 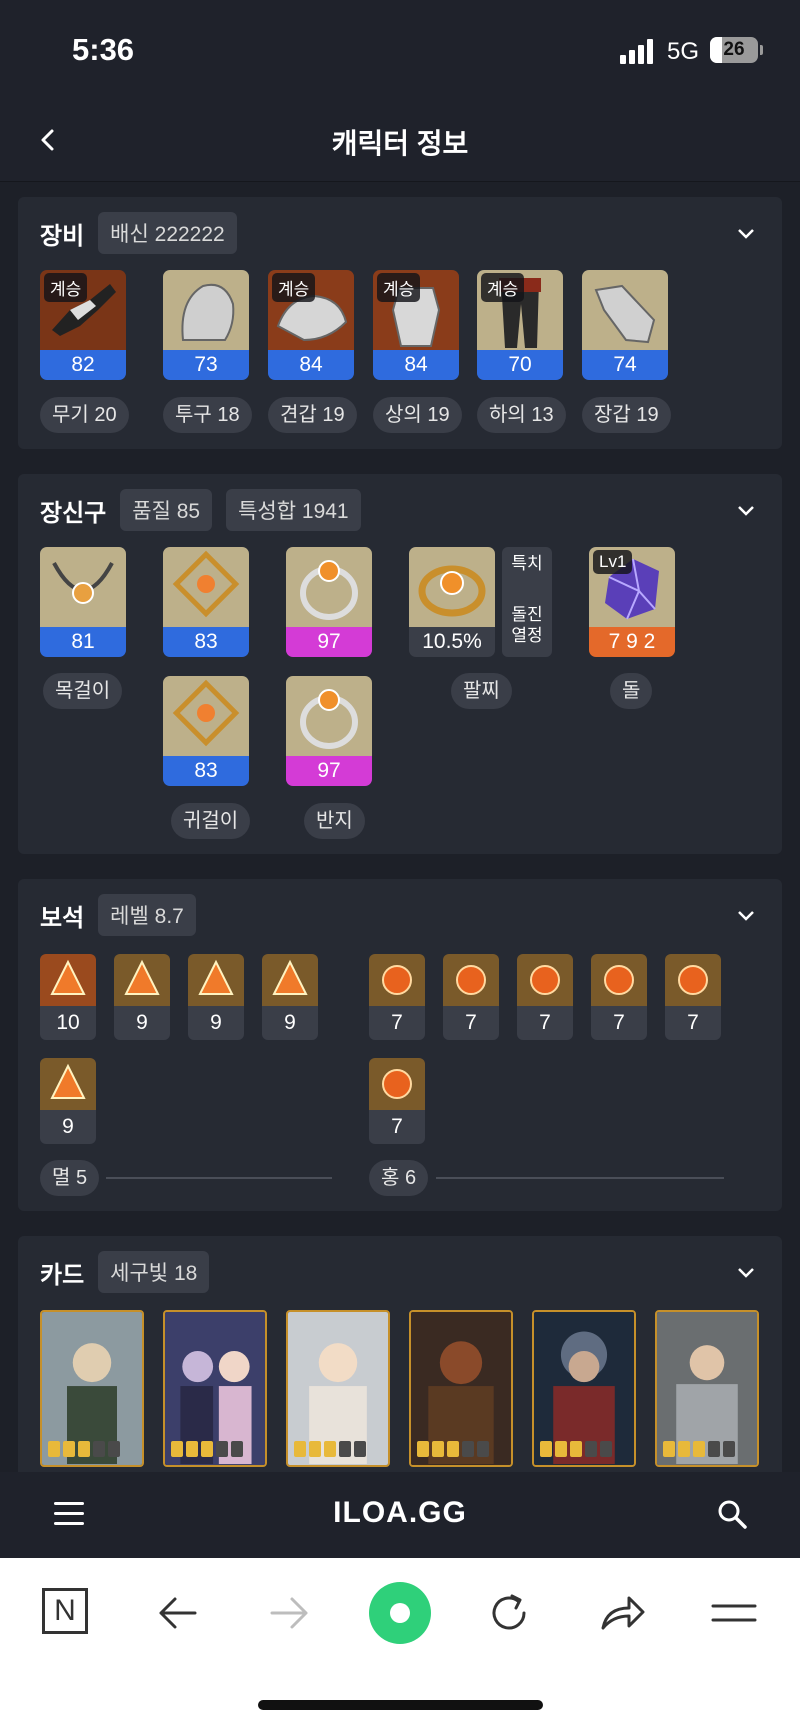 I want to click on equip-chest: 계승 84, so click(x=416, y=325).